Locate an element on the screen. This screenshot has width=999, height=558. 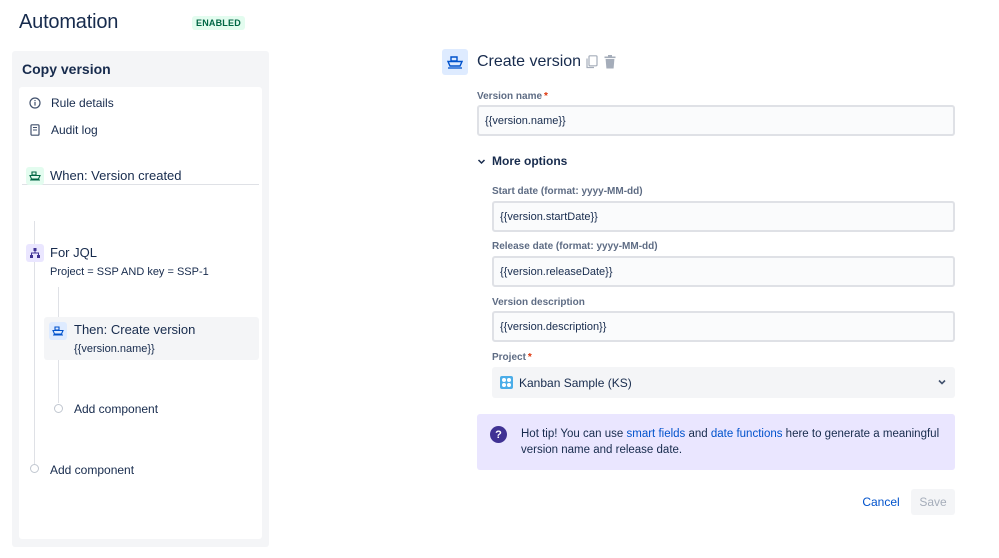
branch-jql: Project = SSP AND key = SSP-1 is located at coordinates (129, 272).